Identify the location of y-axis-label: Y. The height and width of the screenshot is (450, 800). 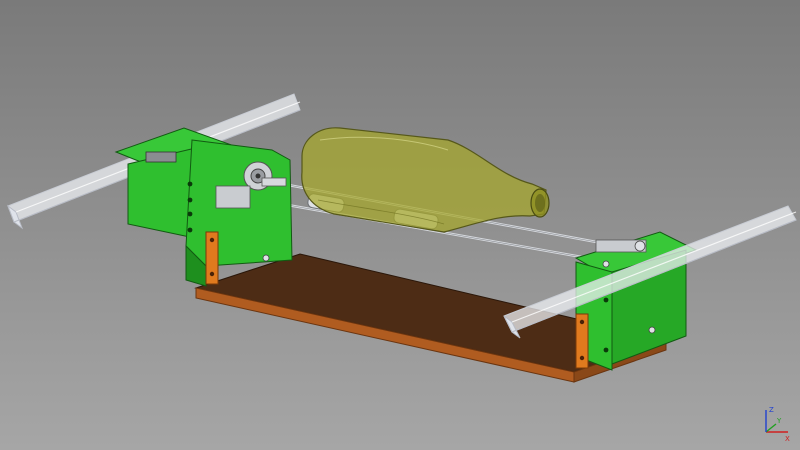
(779, 421).